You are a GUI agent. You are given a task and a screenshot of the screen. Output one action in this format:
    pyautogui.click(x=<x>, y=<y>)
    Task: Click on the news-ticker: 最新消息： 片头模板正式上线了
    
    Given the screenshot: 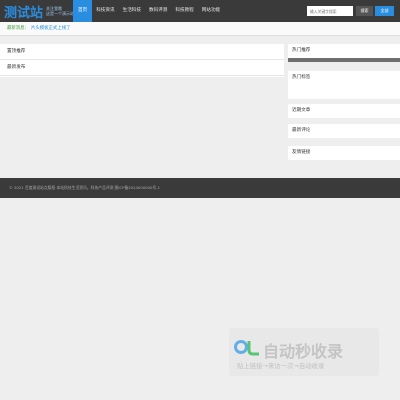 What is the action you would take?
    pyautogui.click(x=200, y=29)
    